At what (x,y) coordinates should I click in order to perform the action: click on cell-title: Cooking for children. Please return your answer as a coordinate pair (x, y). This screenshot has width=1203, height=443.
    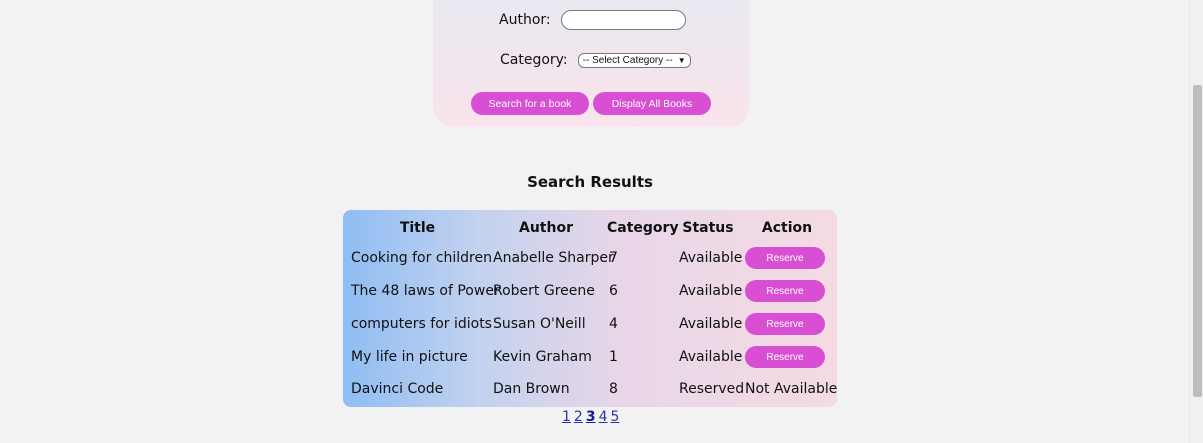
    Looking at the image, I should click on (421, 258).